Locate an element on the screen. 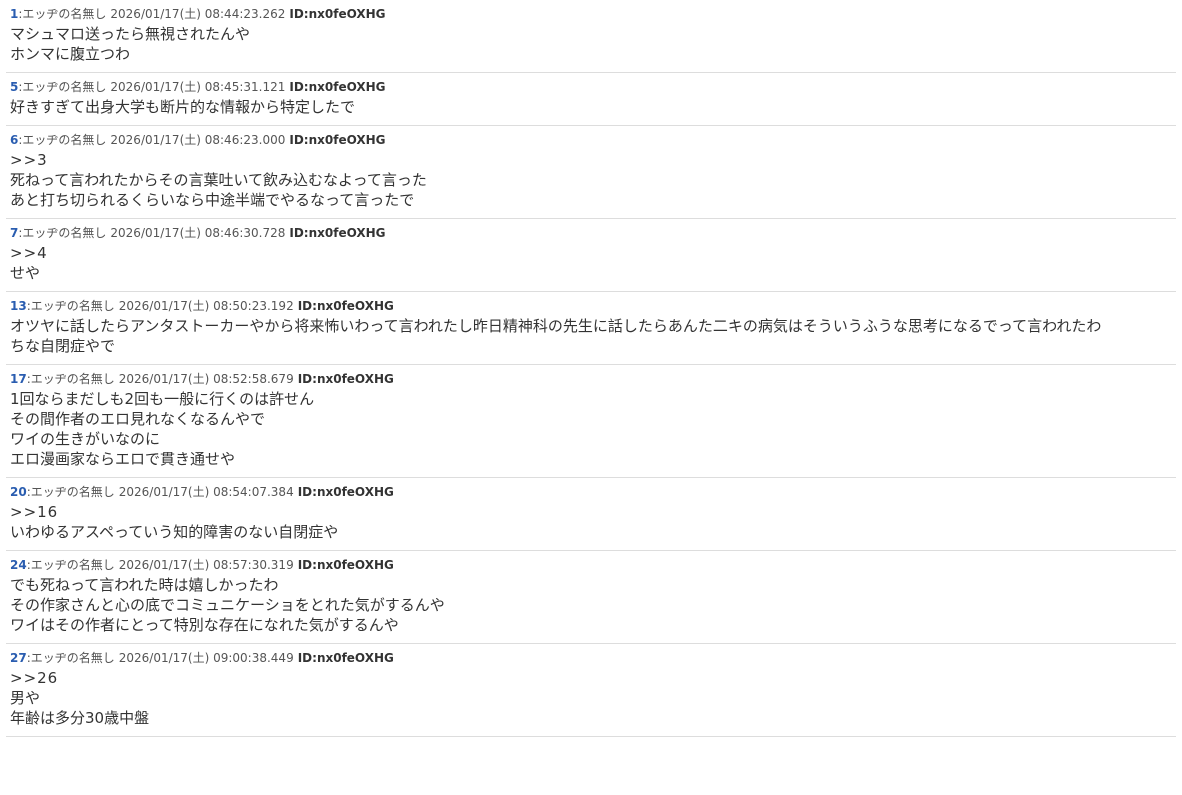 Image resolution: width=1182 pixels, height=795 pixels. post-text-line: 死ねって言われたからその言葉吐いて飲み込むなよって言った is located at coordinates (218, 180).